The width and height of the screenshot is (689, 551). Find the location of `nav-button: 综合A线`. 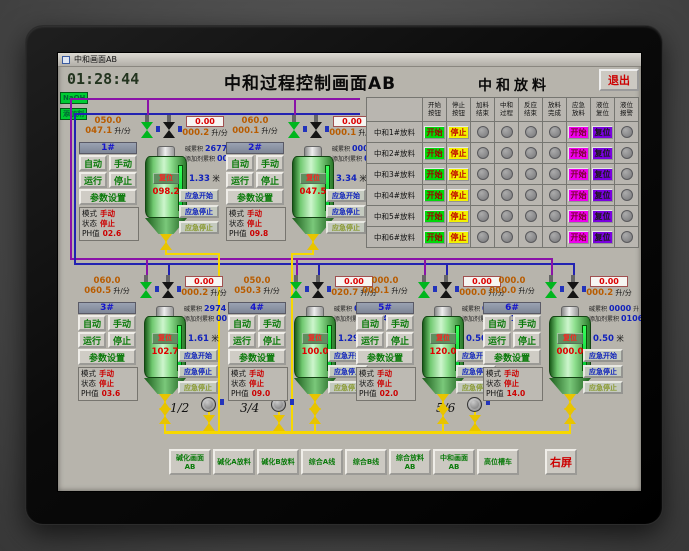

nav-button: 综合A线 is located at coordinates (322, 462).